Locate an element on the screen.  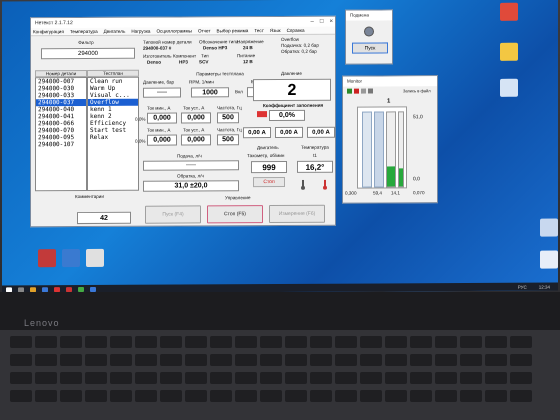
current-set-2: 0,000 is located at coordinates (196, 140).